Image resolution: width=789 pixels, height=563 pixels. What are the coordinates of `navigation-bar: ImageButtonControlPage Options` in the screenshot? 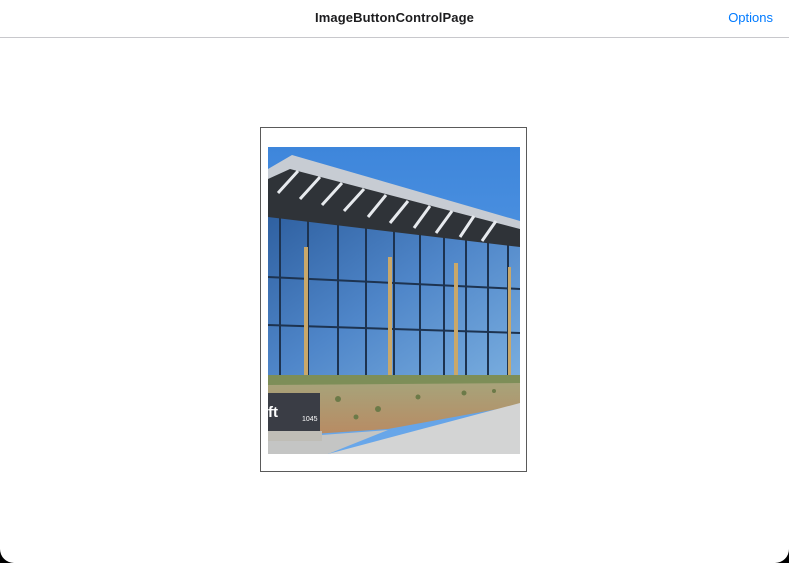 It's located at (394, 19).